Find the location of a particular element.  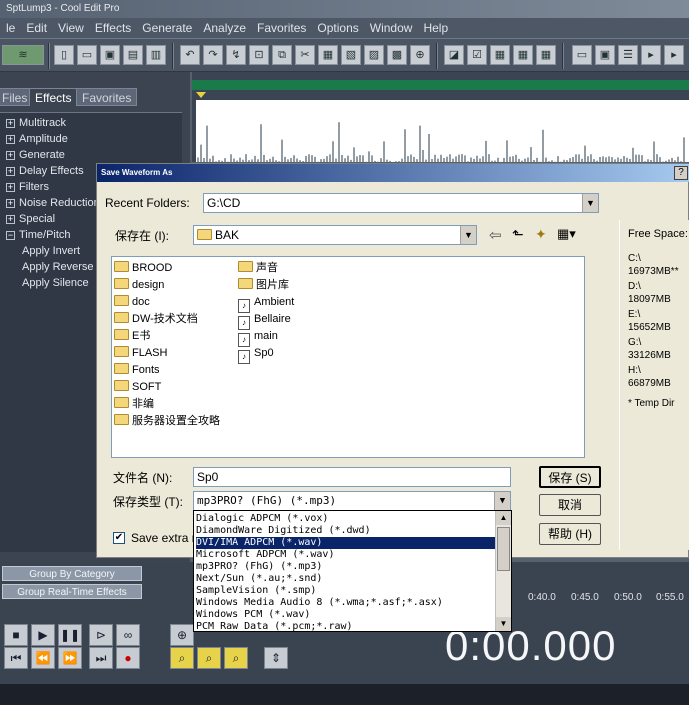

menu-help: Help is located at coordinates (435, 28).